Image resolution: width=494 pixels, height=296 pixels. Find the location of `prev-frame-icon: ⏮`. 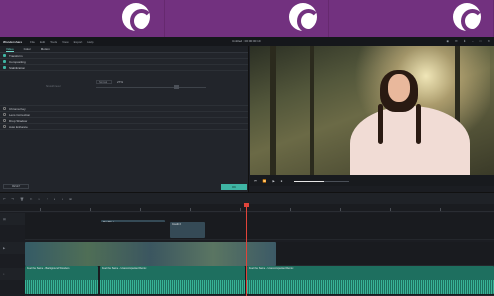

prev-frame-icon: ⏮ is located at coordinates (255, 181).